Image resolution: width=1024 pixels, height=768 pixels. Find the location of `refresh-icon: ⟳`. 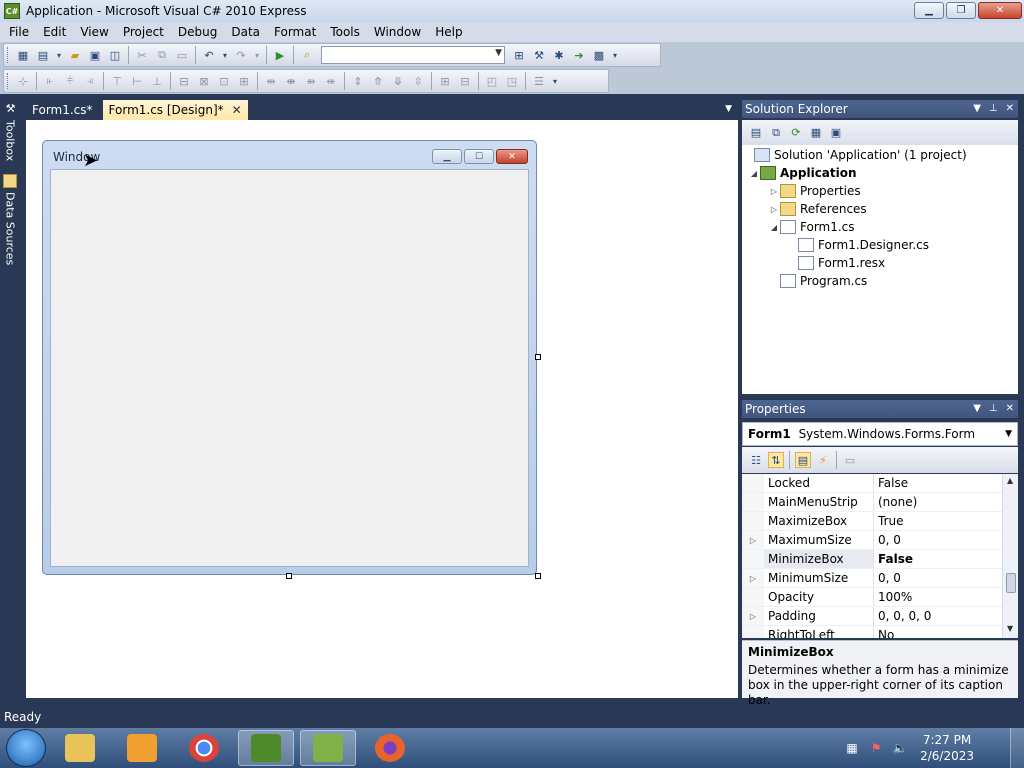

refresh-icon: ⟳ is located at coordinates (796, 133).